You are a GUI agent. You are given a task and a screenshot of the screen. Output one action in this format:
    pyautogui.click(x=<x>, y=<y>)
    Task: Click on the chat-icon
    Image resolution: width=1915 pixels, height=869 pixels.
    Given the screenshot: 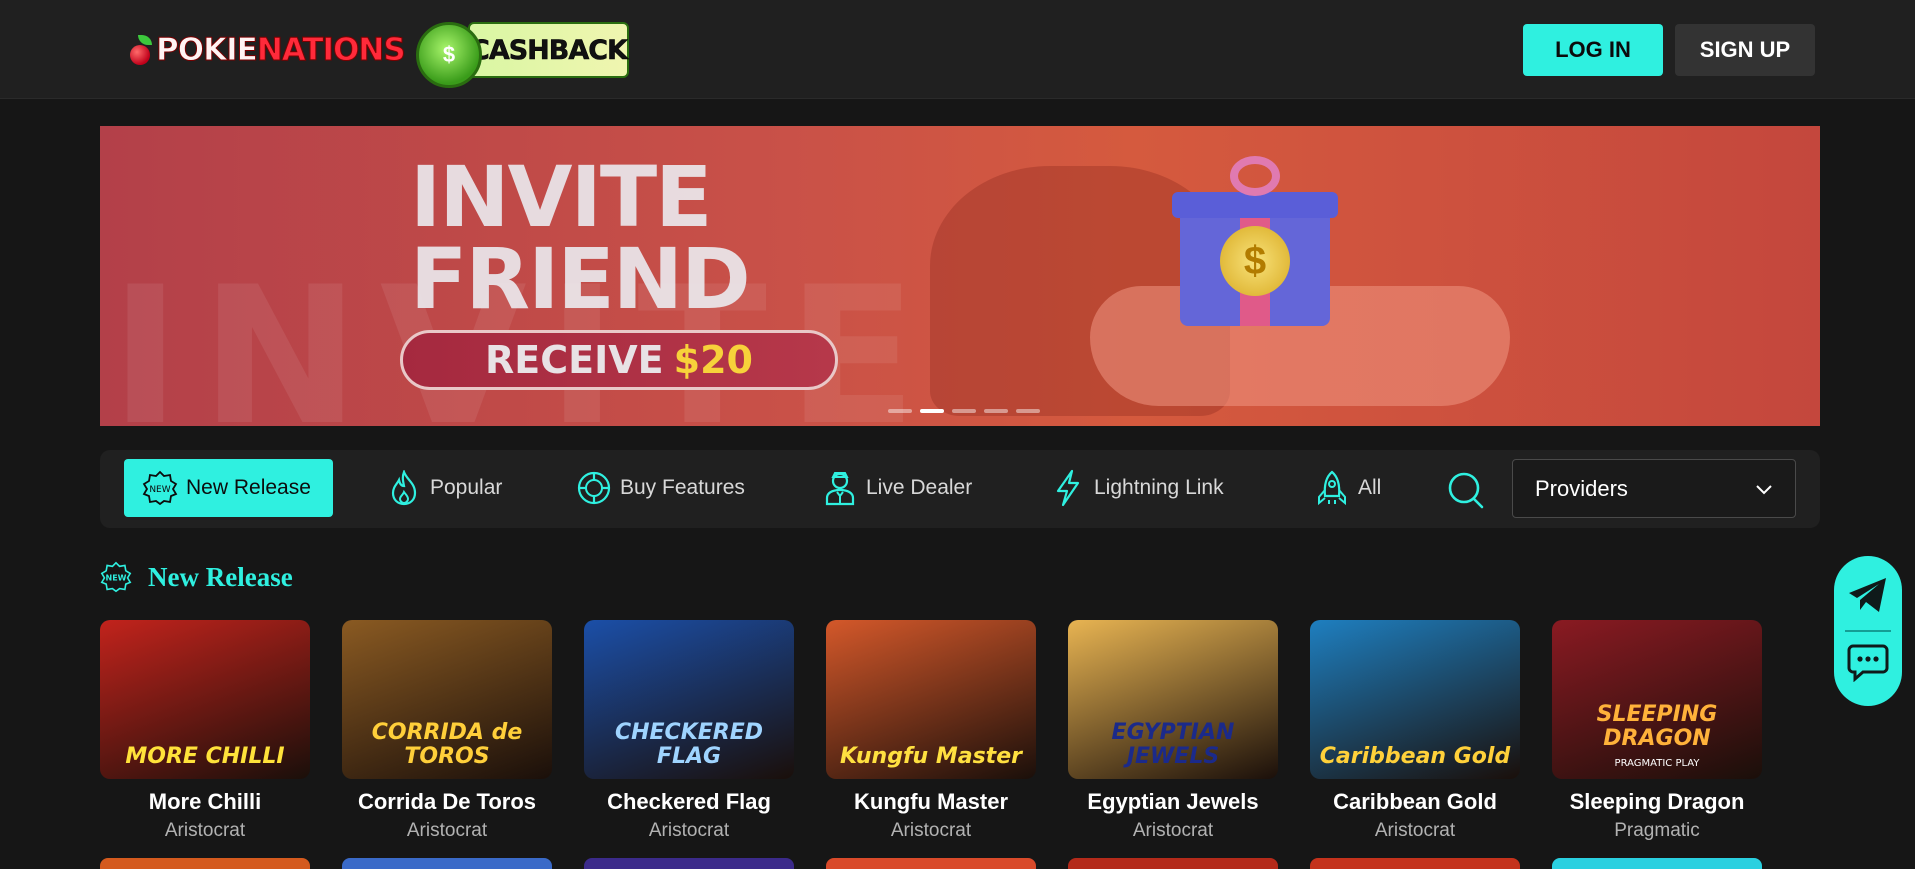 What is the action you would take?
    pyautogui.click(x=1868, y=664)
    